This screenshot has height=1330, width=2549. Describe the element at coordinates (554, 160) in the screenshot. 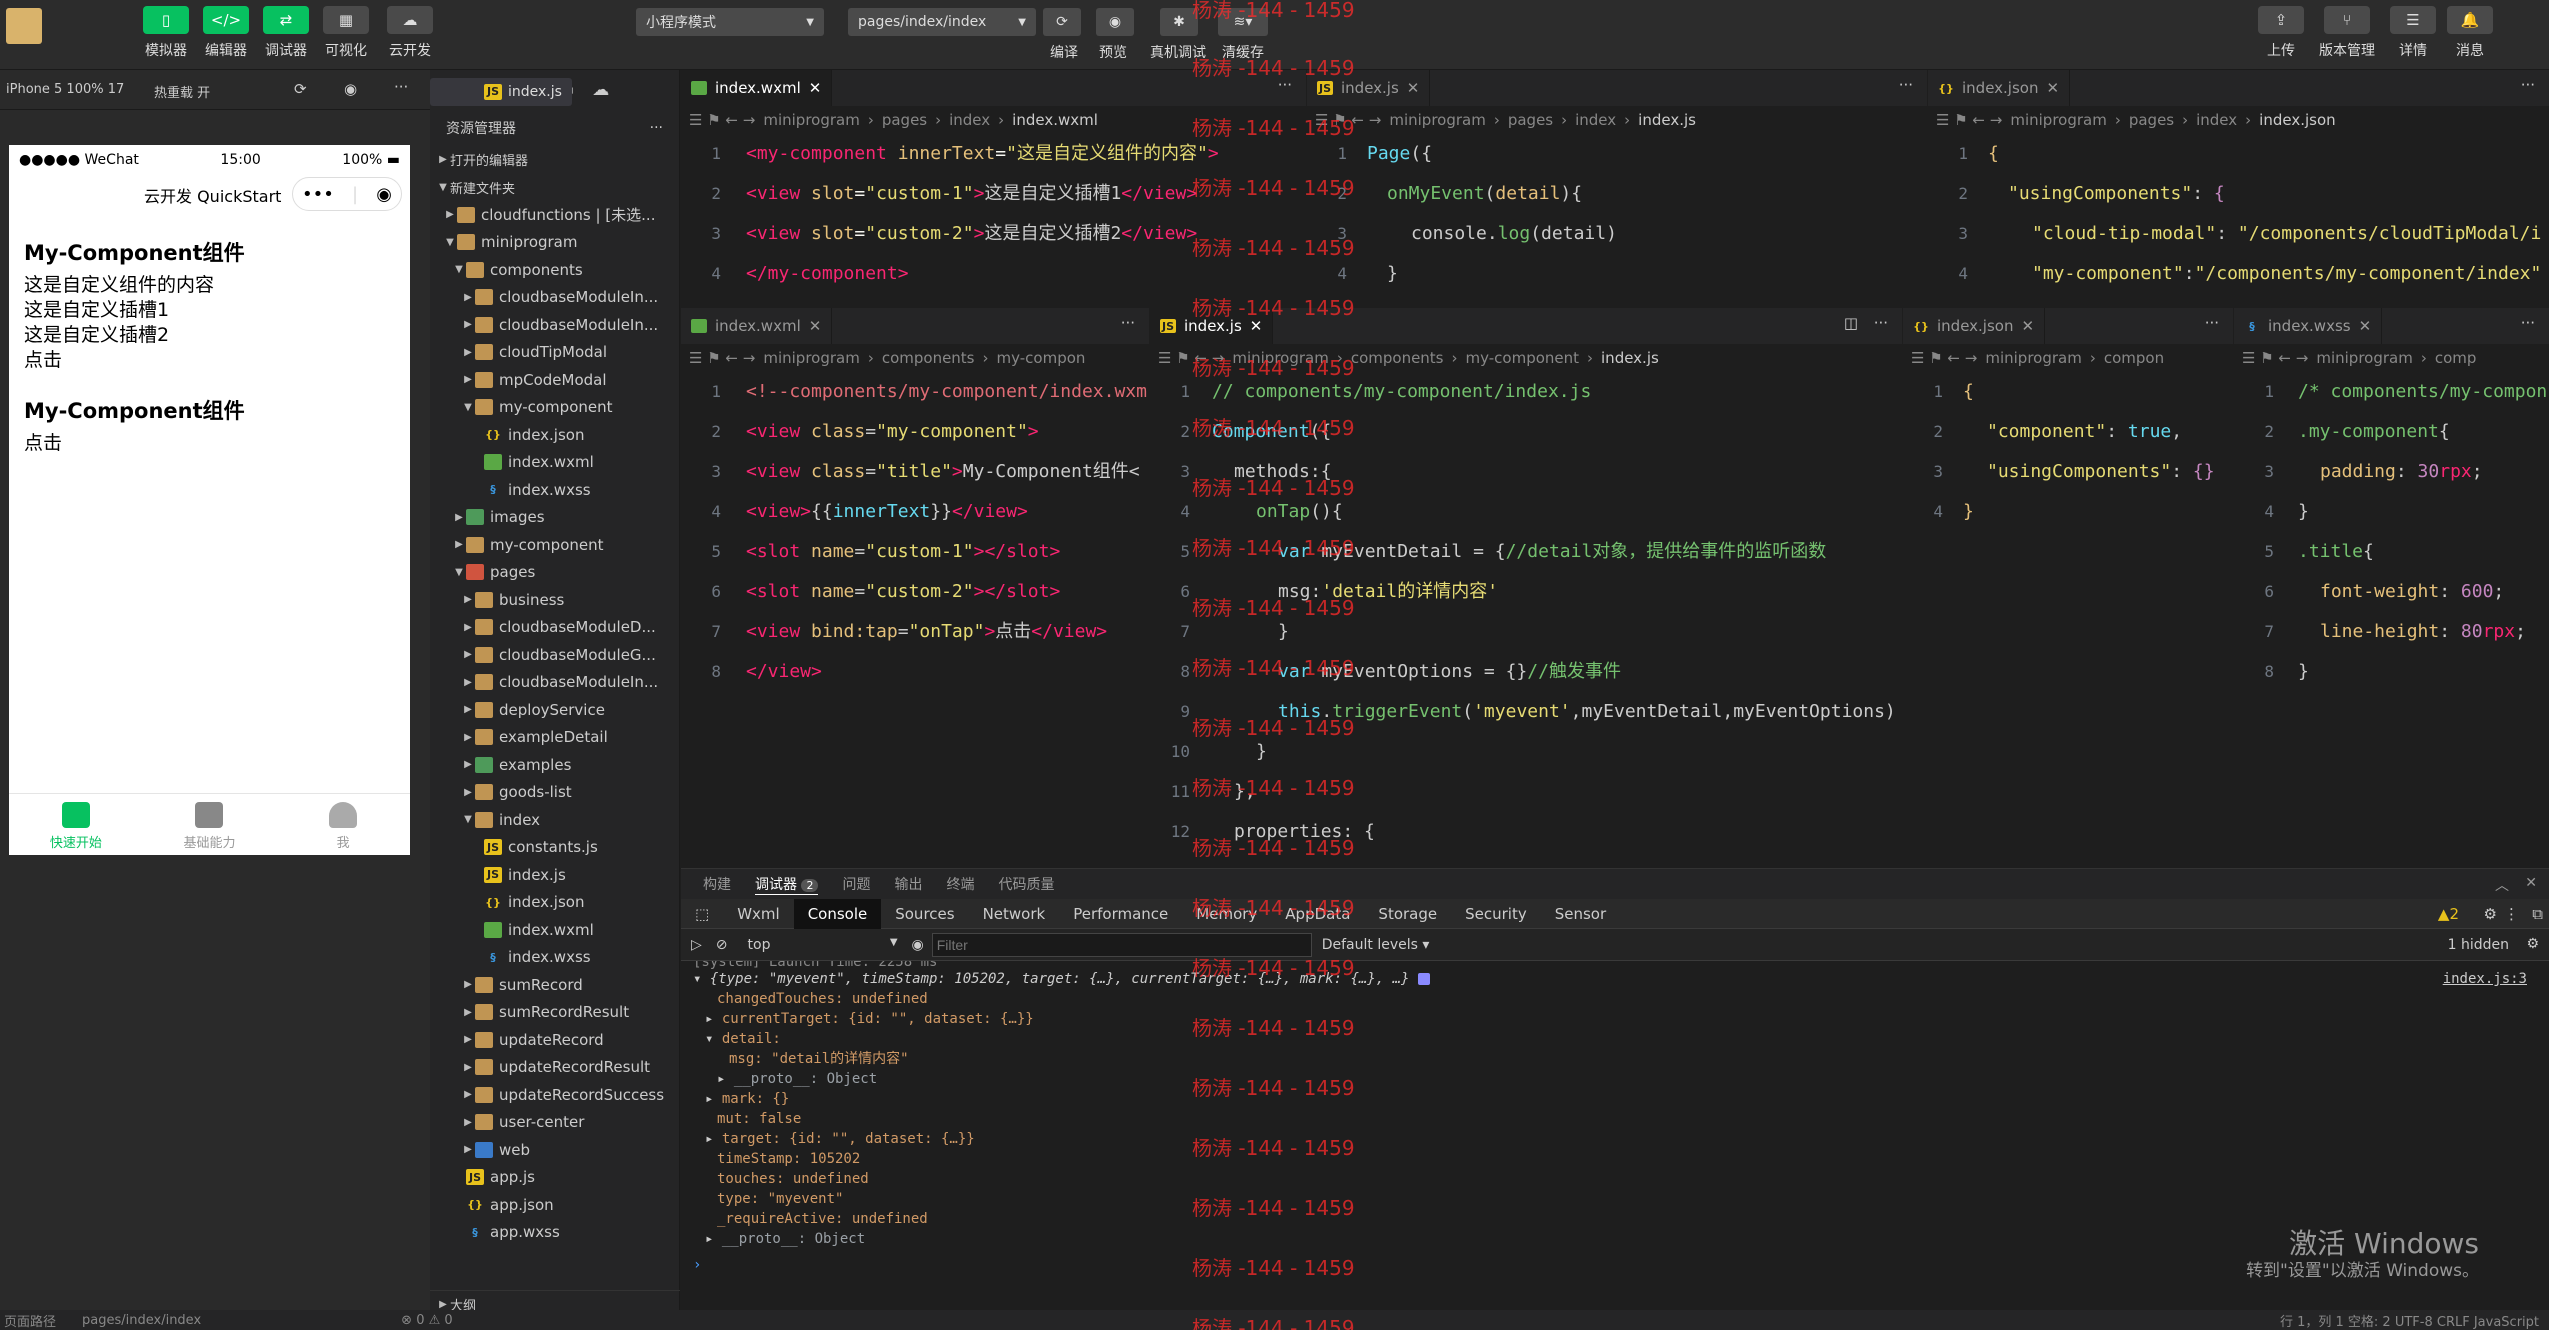

I see `open-editors-section: ▶ 打开的编辑器` at that location.